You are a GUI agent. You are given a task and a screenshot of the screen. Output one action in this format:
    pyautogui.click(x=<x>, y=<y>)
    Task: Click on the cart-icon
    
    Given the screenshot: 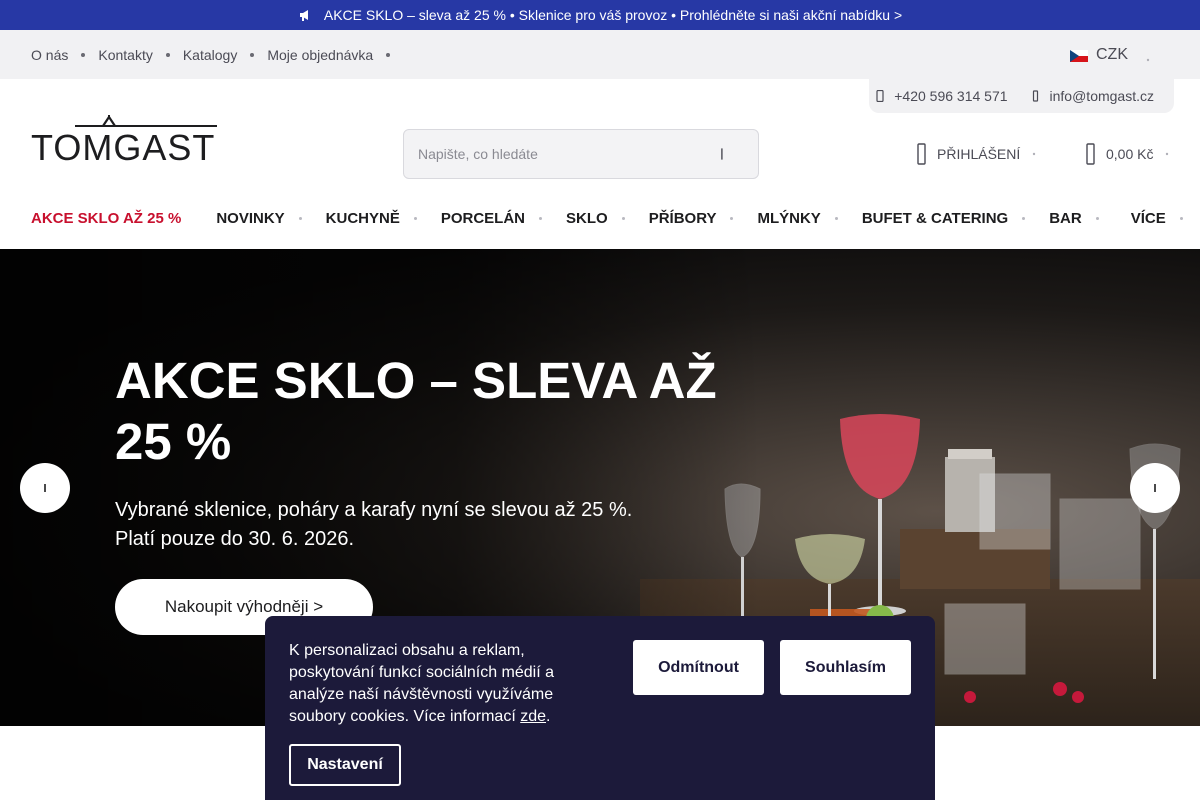 What is the action you would take?
    pyautogui.click(x=1090, y=154)
    